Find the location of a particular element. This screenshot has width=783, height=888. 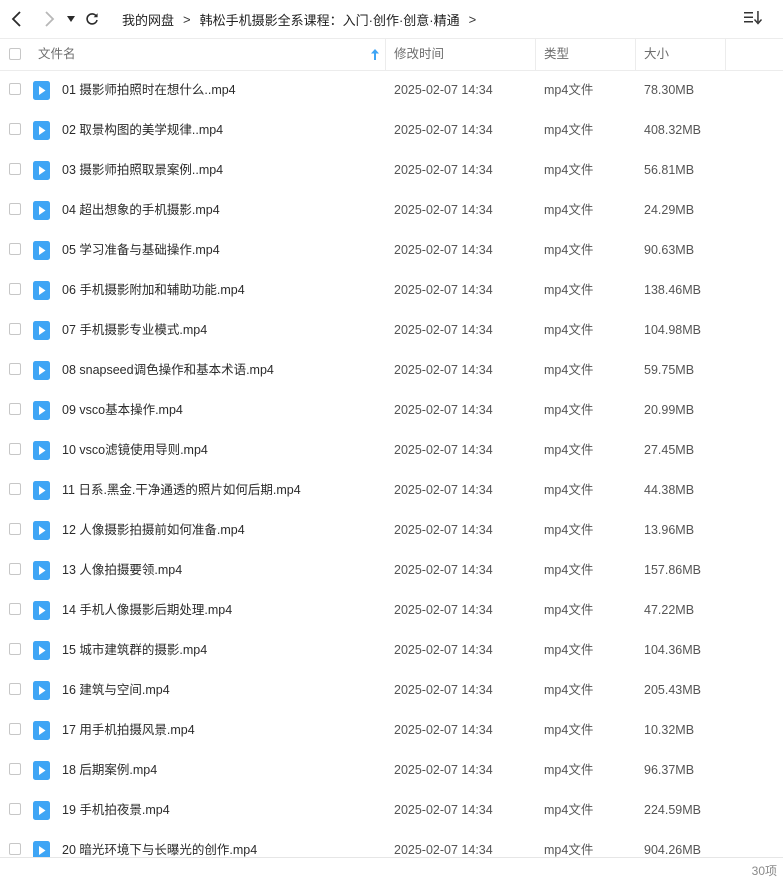

refresh-button is located at coordinates (92, 19).